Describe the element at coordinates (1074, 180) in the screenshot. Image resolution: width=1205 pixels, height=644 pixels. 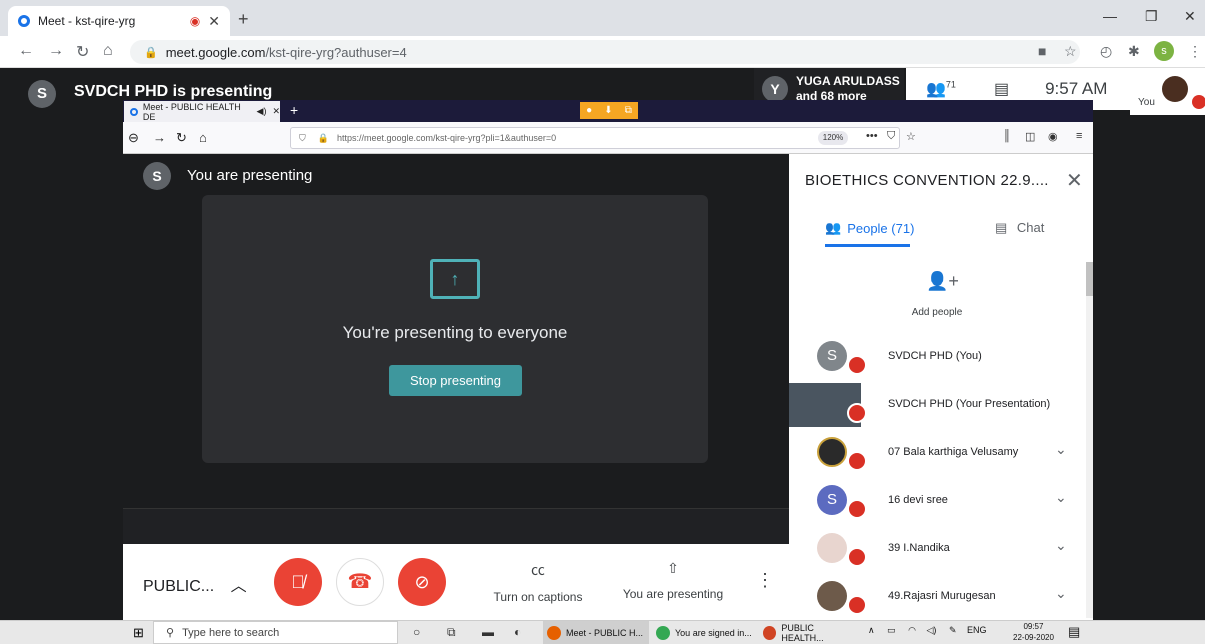
I see `close-panel-icon: ✕` at that location.